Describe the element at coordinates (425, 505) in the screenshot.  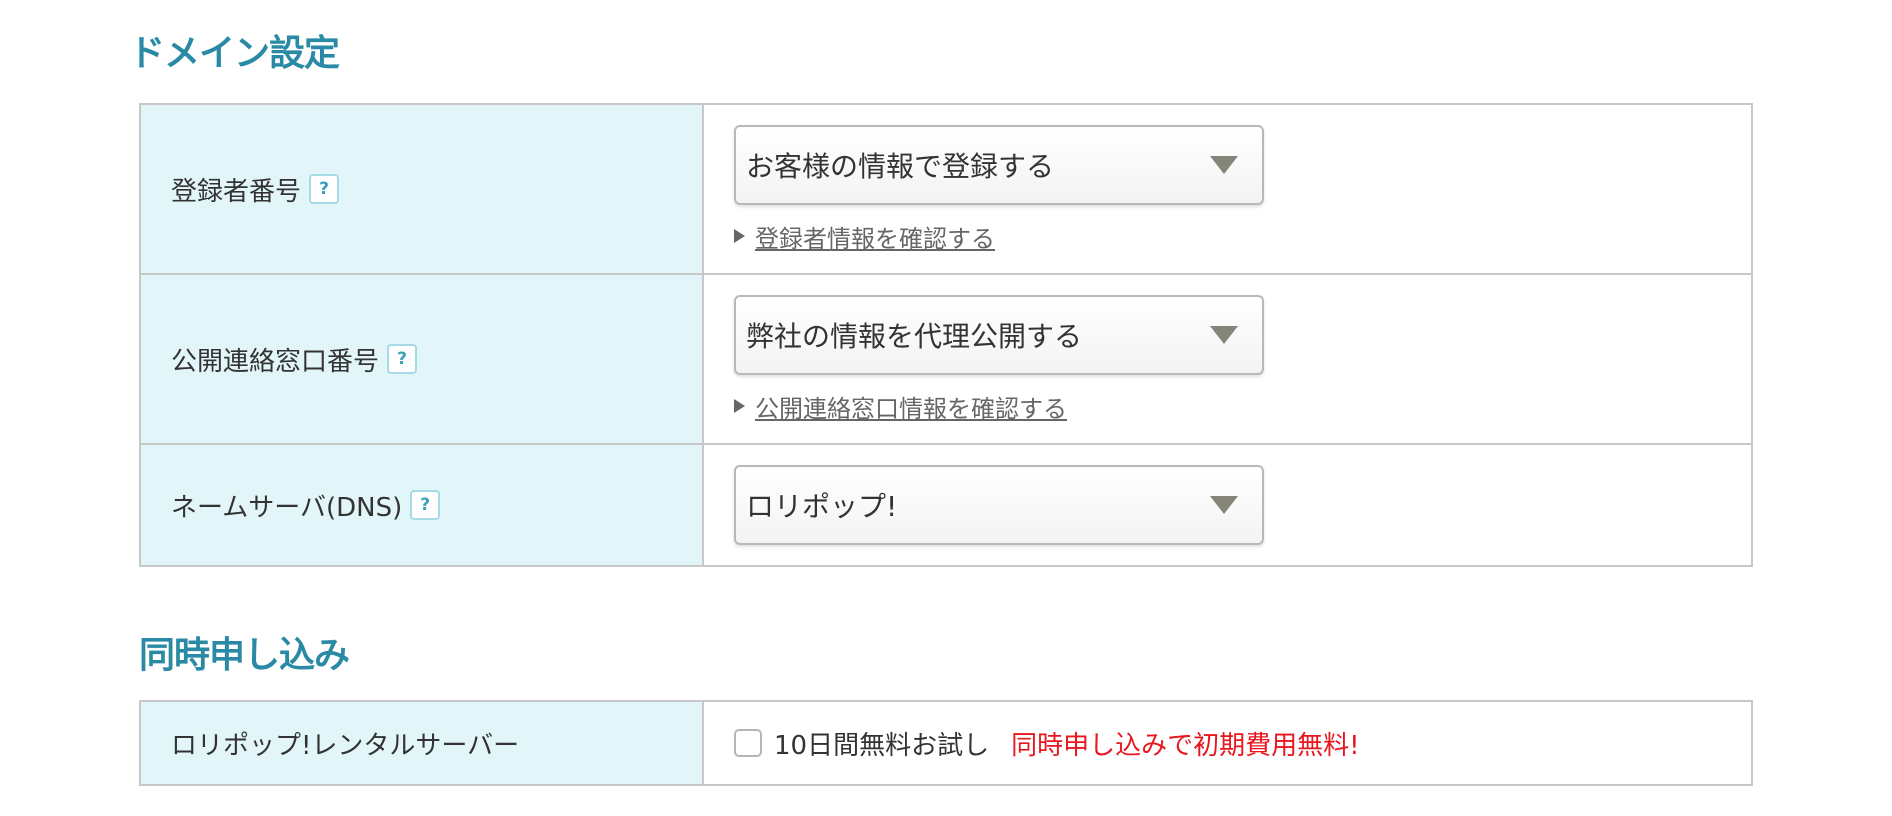
I see `nameserver-help-icon: ?` at that location.